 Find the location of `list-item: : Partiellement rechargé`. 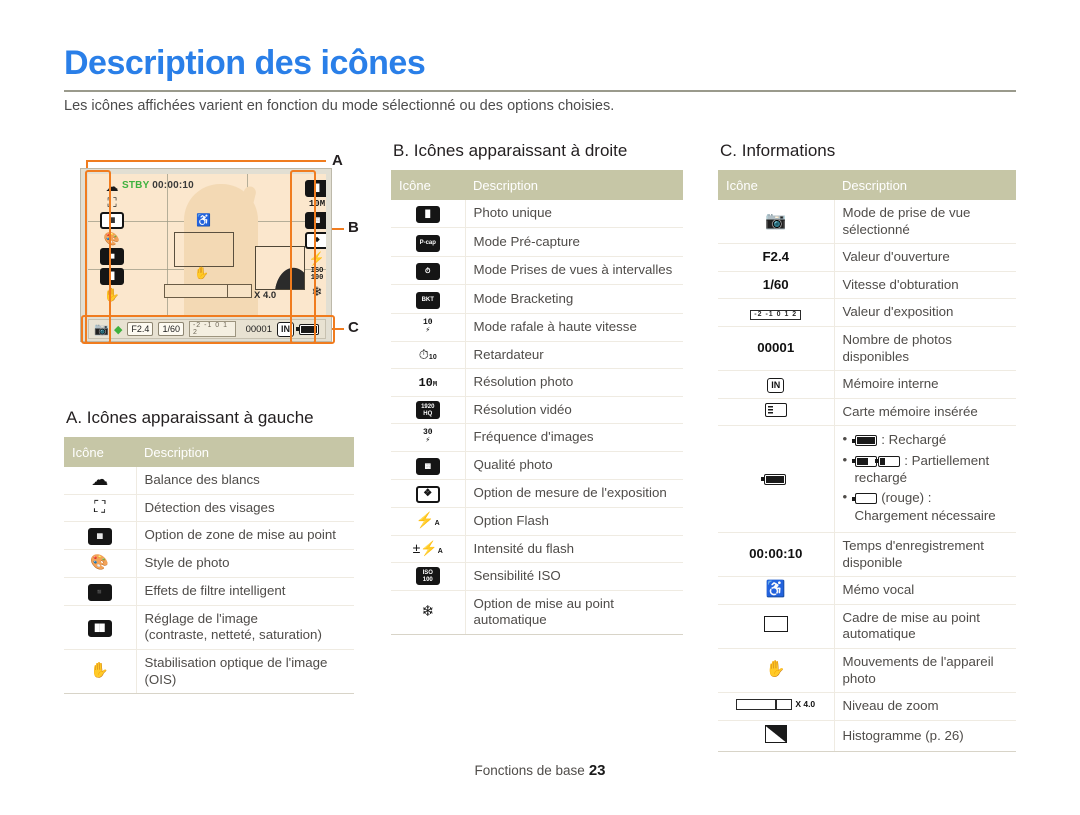

list-item: : Partiellement rechargé is located at coordinates (926, 469).